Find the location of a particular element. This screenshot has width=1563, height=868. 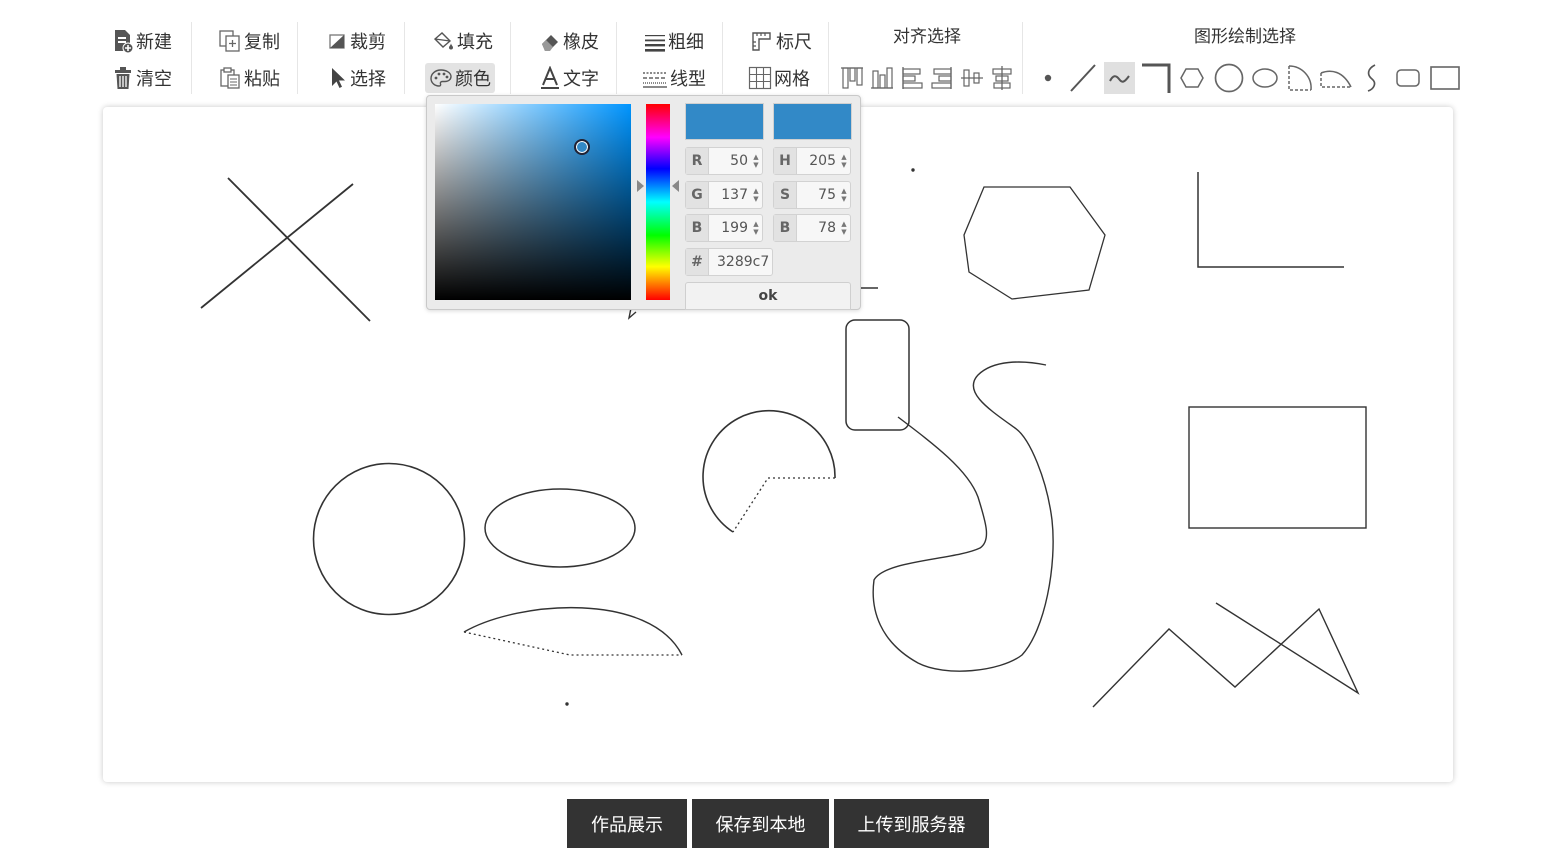

sv-cursor-handle is located at coordinates (582, 147).